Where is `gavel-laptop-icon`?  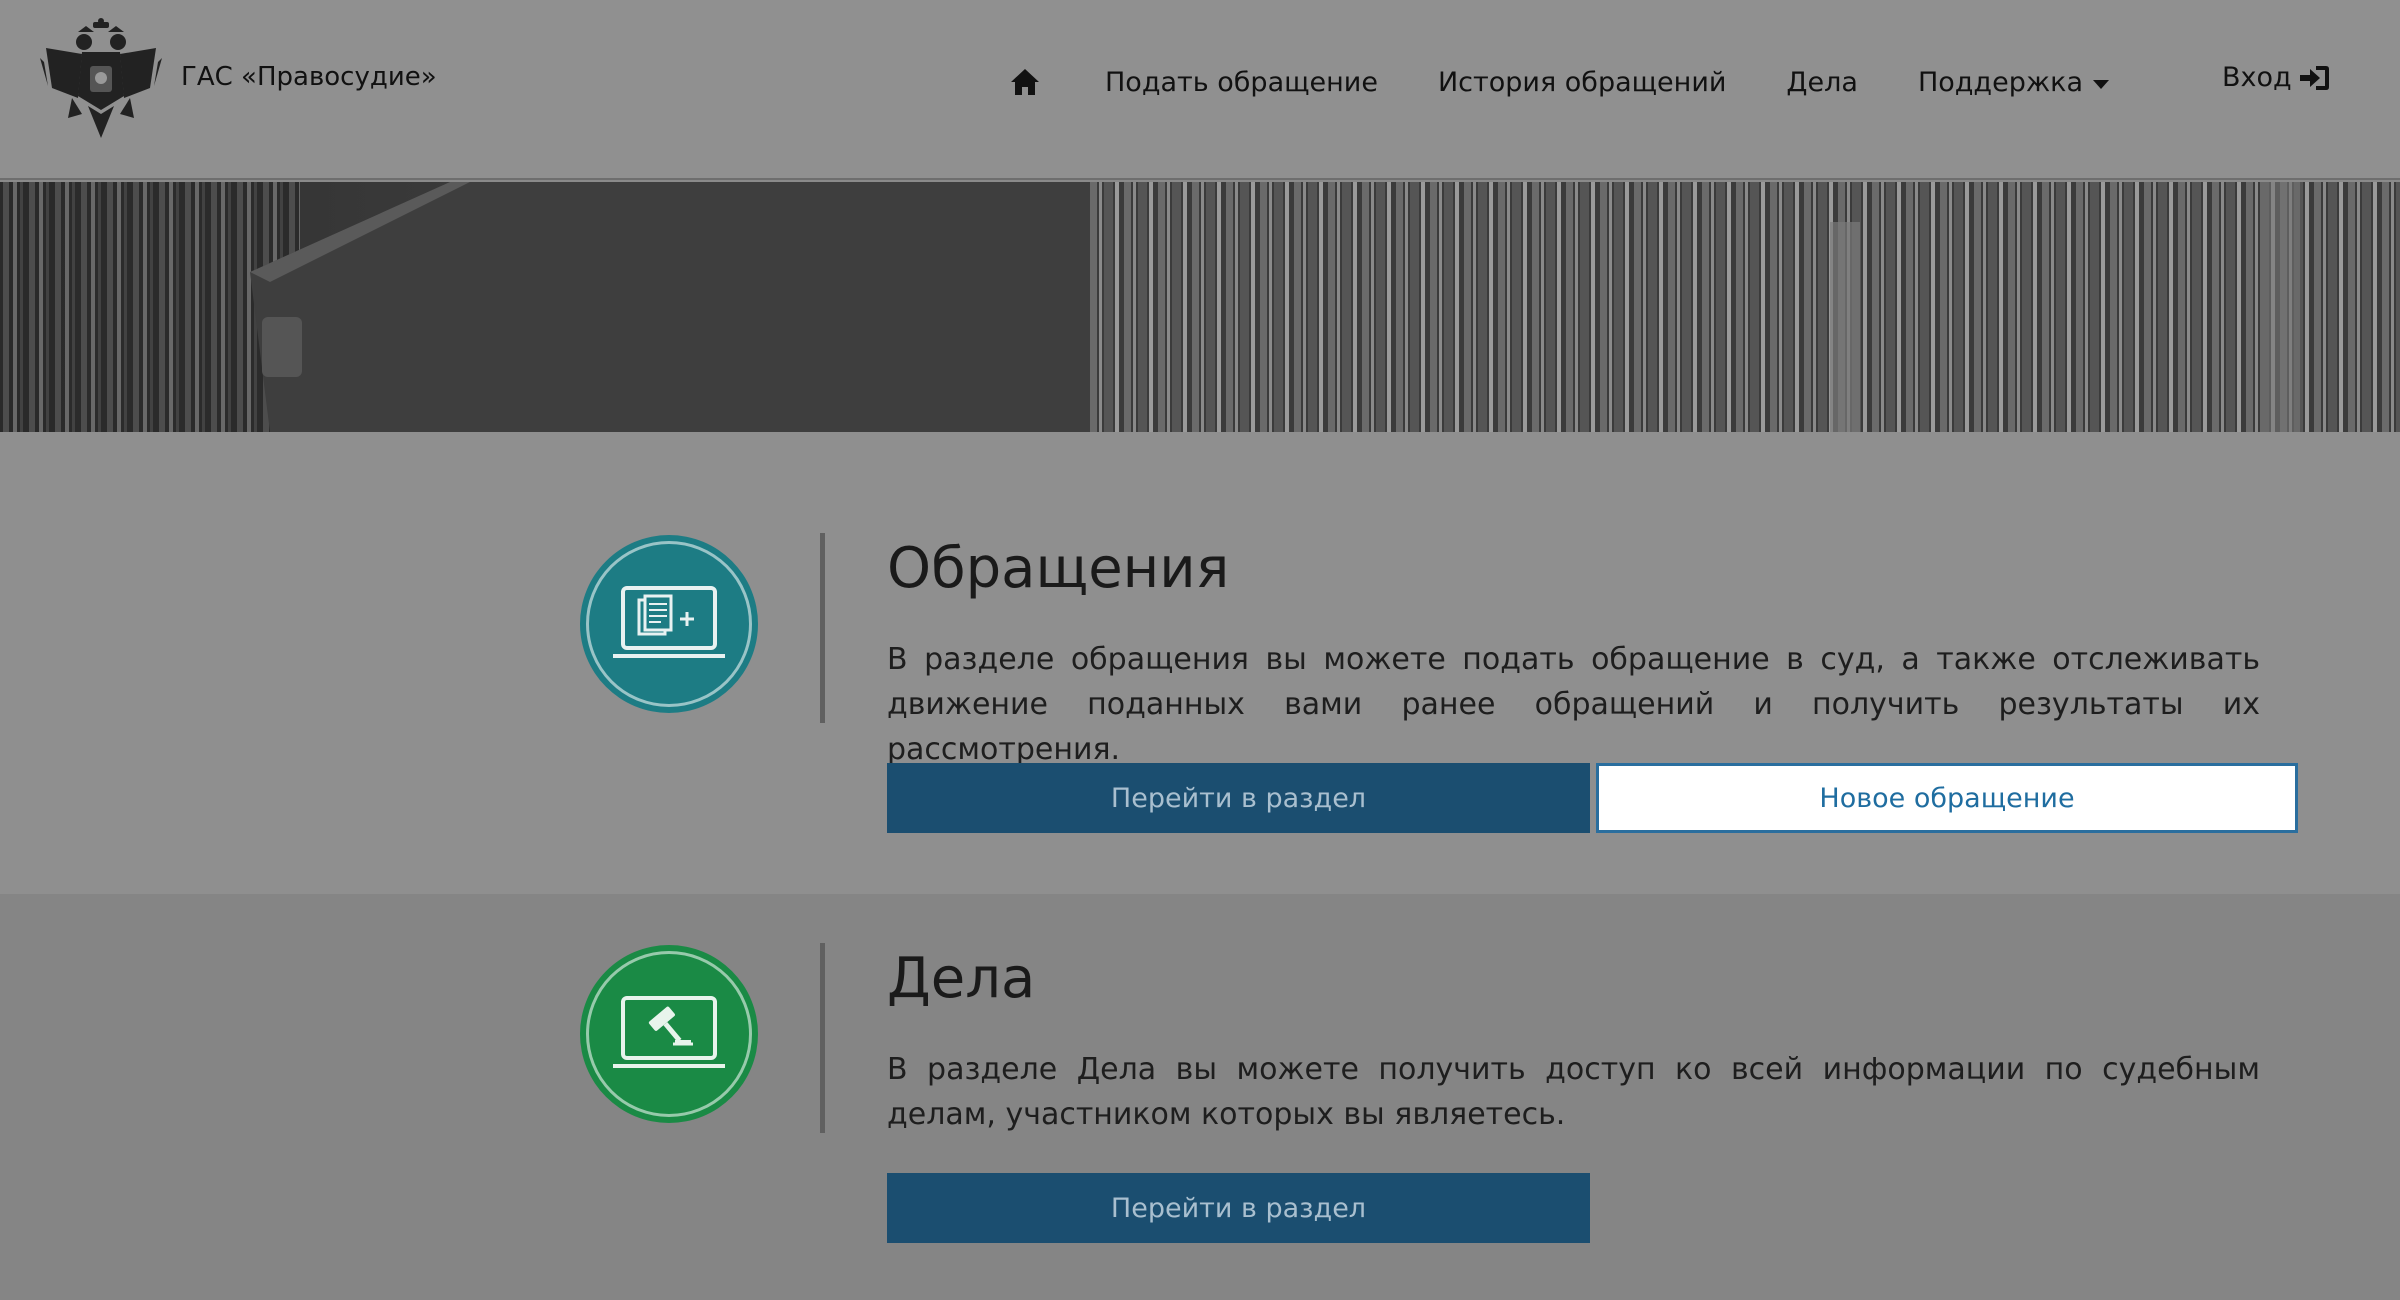 gavel-laptop-icon is located at coordinates (669, 1032).